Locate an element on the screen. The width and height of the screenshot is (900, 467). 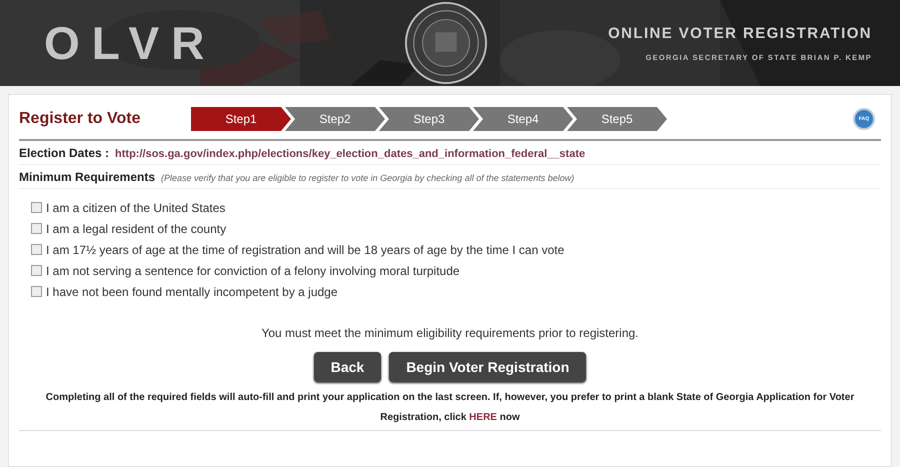
field-label: Minimum Requirements is located at coordinates (87, 177).